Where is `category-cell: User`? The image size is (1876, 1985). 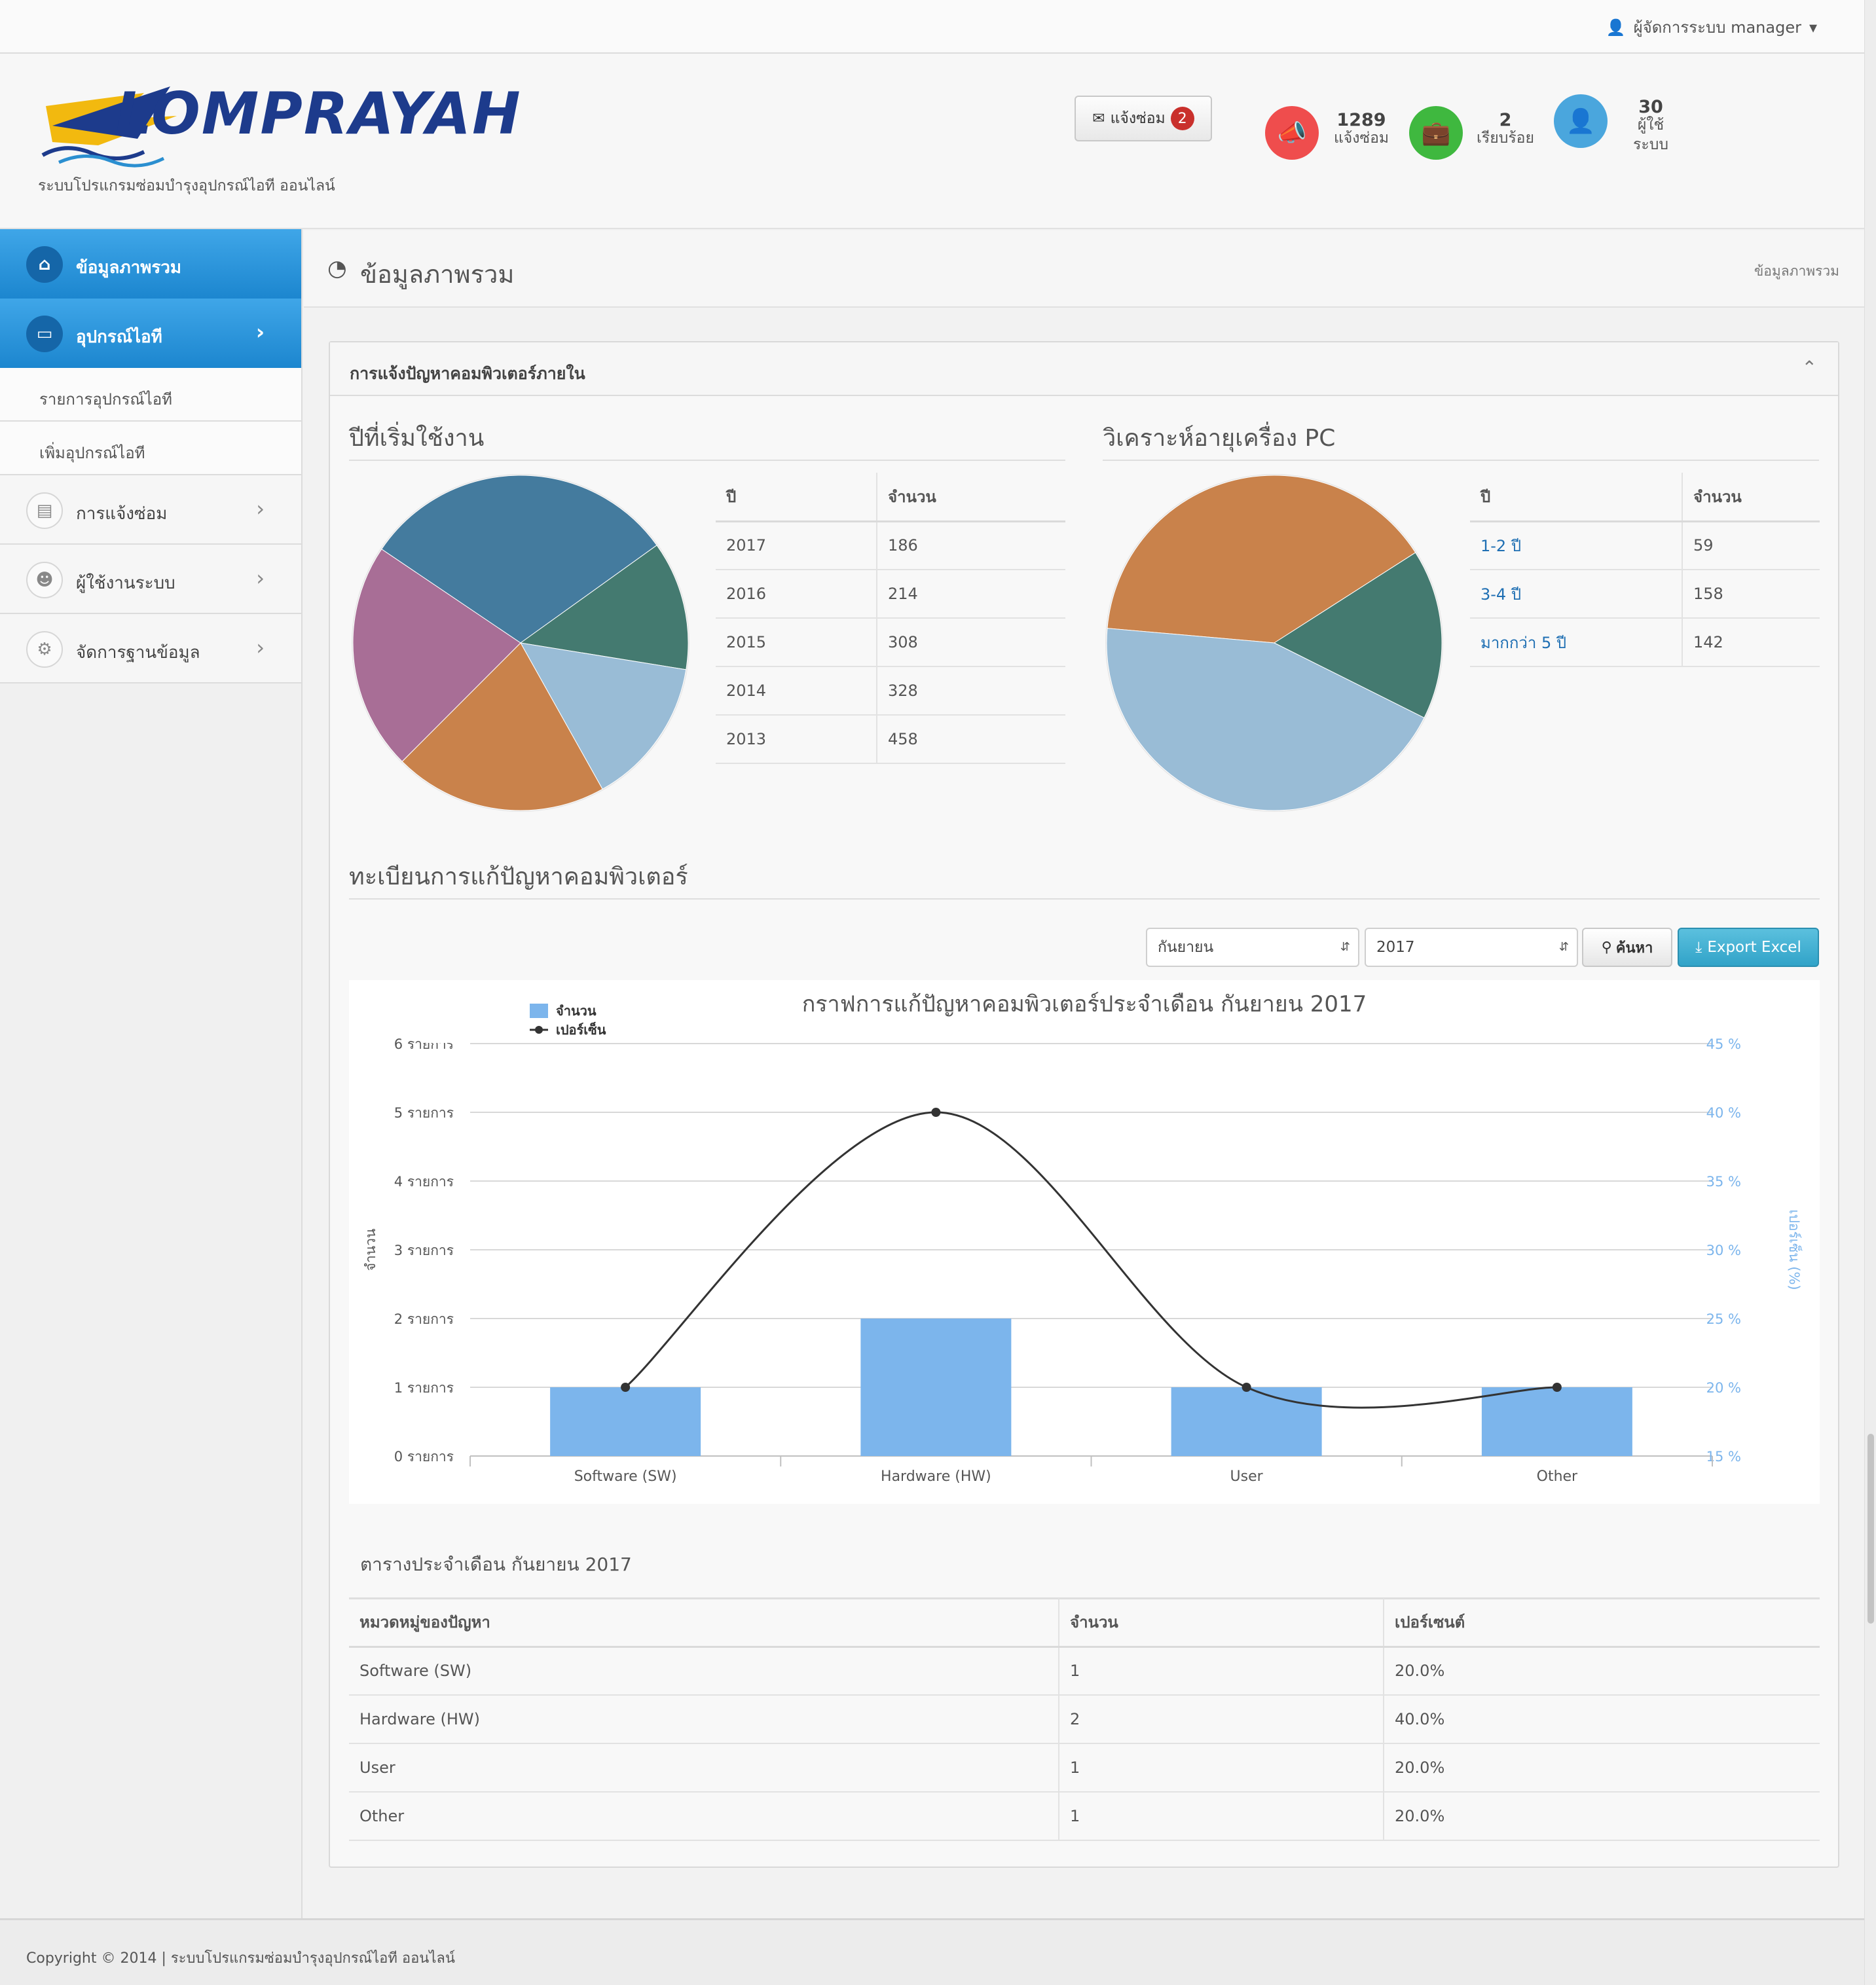
category-cell: User is located at coordinates (704, 1768).